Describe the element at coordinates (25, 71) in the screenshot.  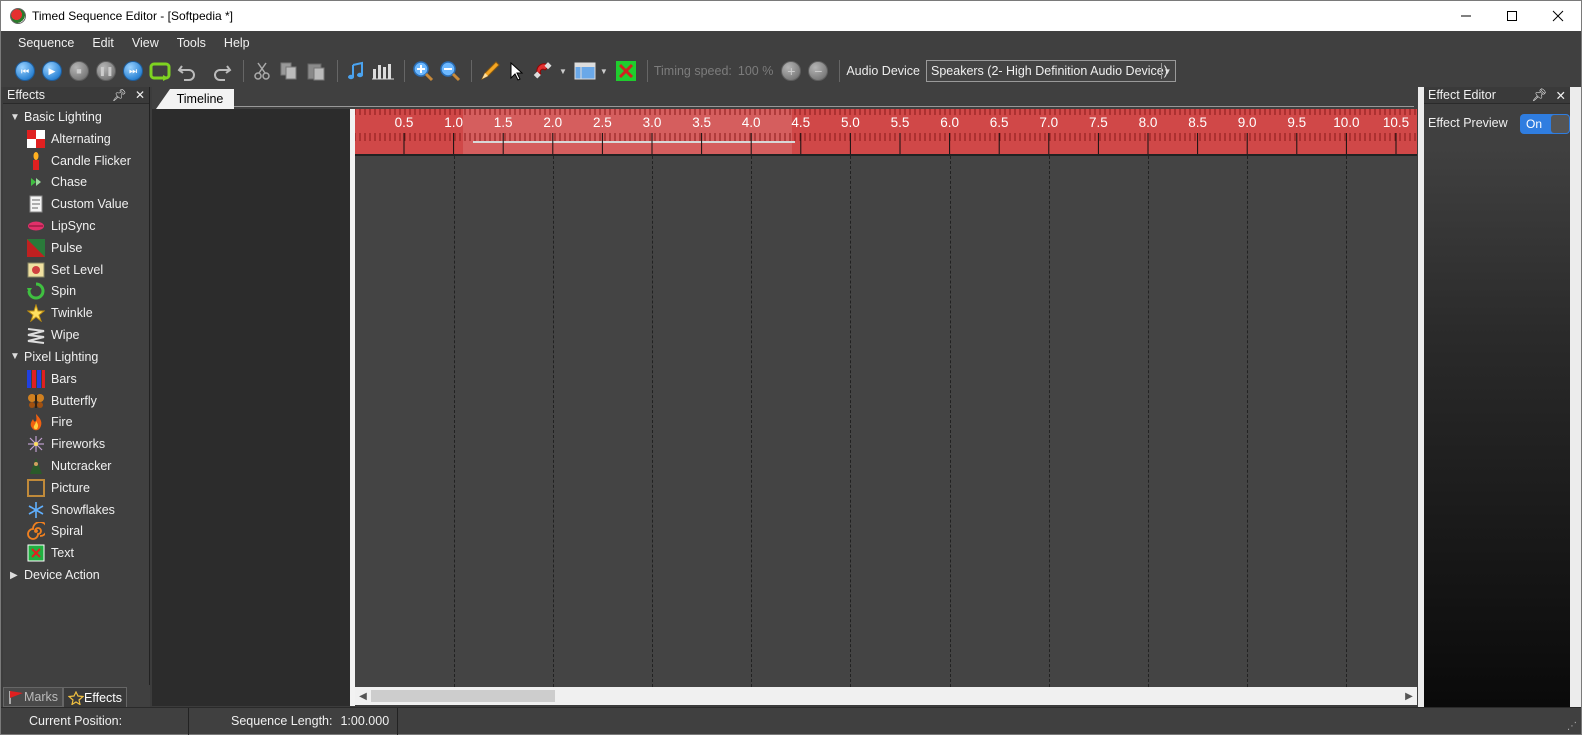
I see `skip-start-button: ⏮` at that location.